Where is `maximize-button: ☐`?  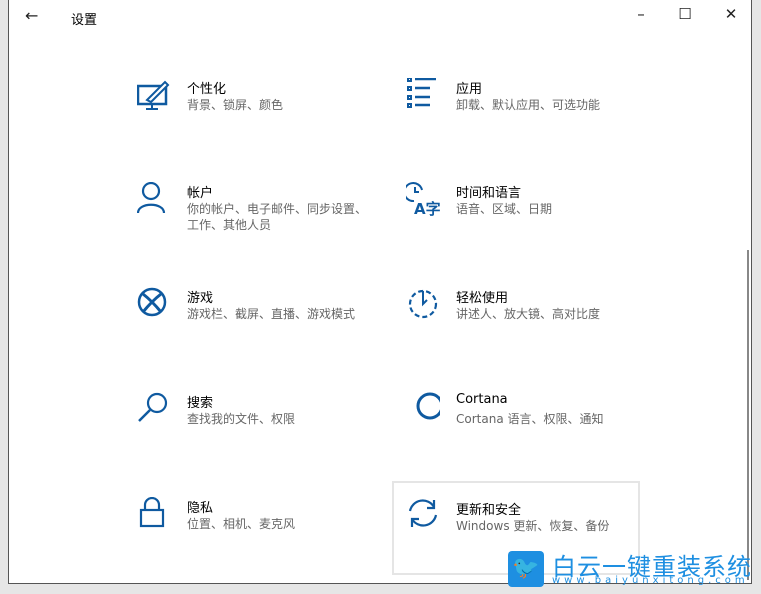 maximize-button: ☐ is located at coordinates (685, 14).